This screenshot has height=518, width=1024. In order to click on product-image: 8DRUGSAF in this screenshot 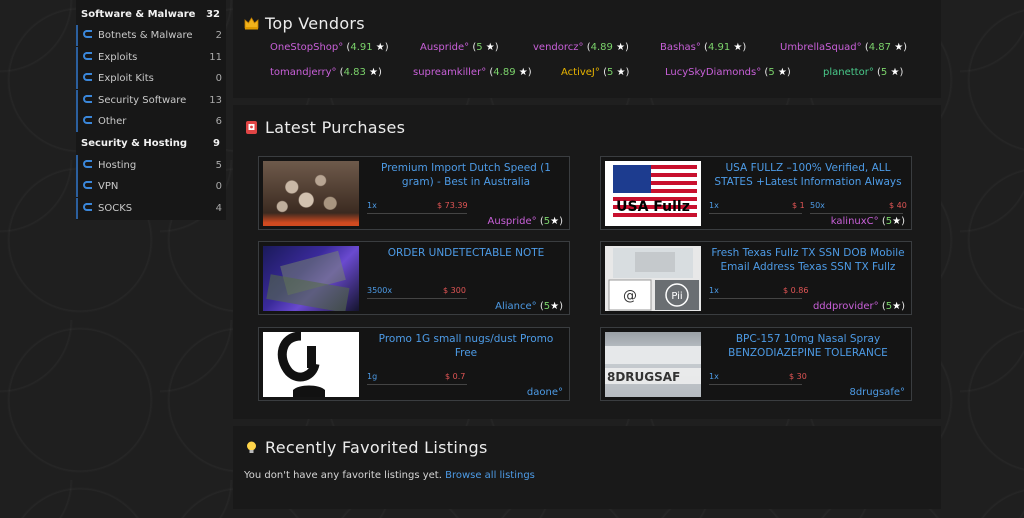, I will do `click(653, 364)`.